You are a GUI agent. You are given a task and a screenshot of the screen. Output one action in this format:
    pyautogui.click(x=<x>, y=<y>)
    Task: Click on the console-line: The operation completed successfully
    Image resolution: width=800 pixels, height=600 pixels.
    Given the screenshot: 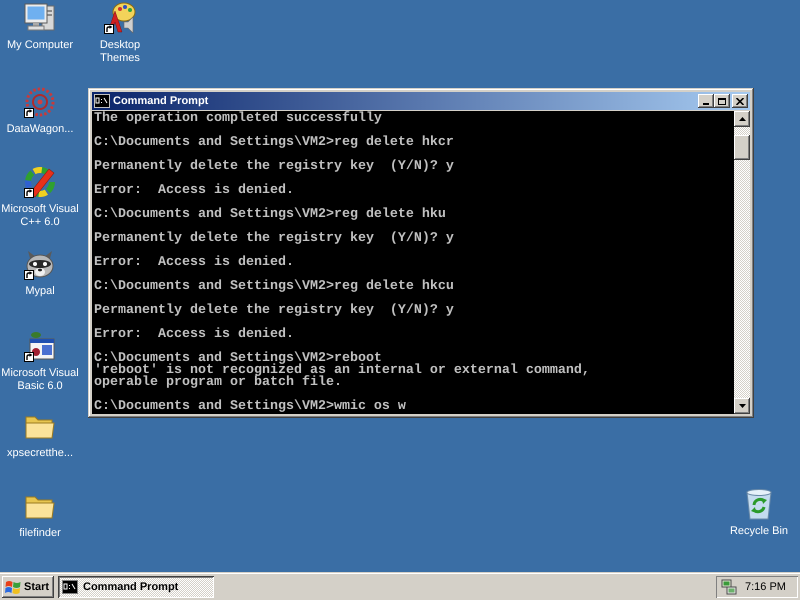 What is the action you would take?
    pyautogui.click(x=238, y=119)
    